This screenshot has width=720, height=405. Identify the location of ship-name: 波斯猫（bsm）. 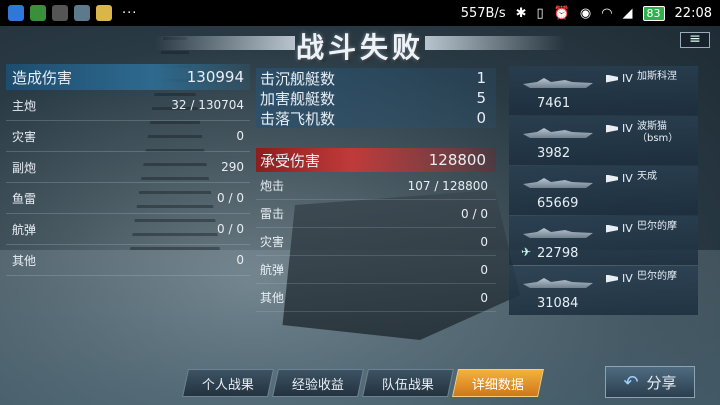
(658, 132).